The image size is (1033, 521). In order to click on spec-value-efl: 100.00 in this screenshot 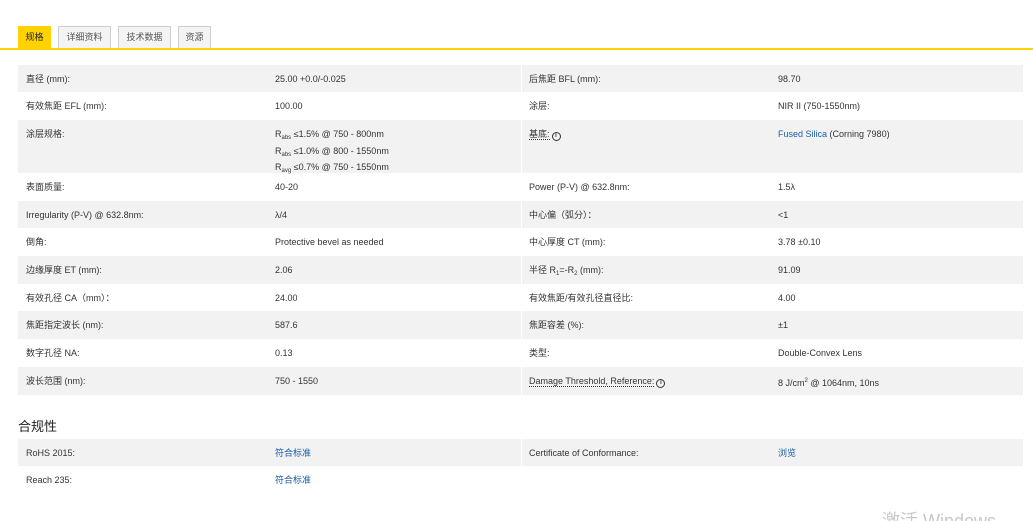, I will do `click(289, 106)`.